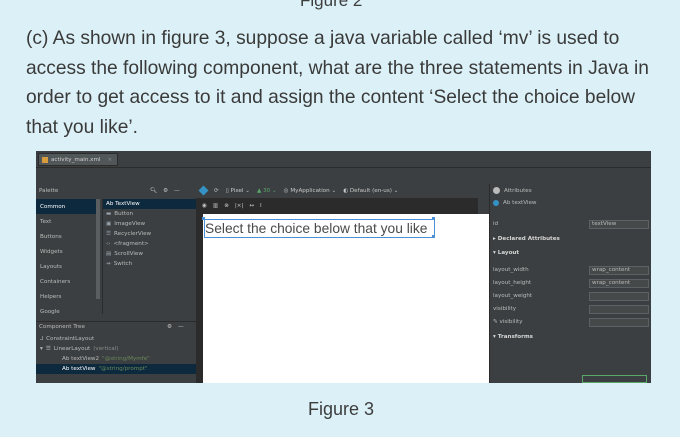 Image resolution: width=680 pixels, height=437 pixels. Describe the element at coordinates (619, 224) in the screenshot. I see `id-field: textView` at that location.